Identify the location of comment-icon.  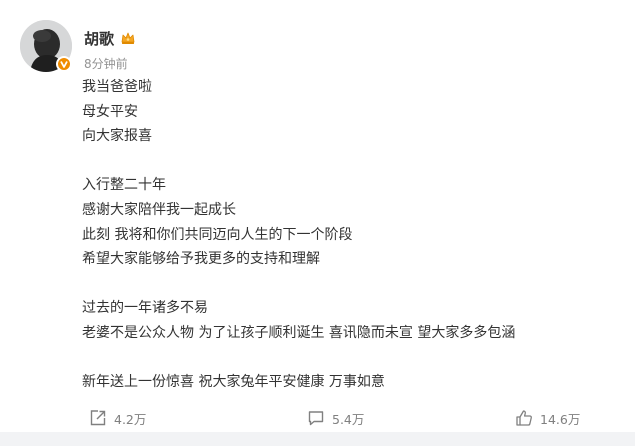
(316, 418).